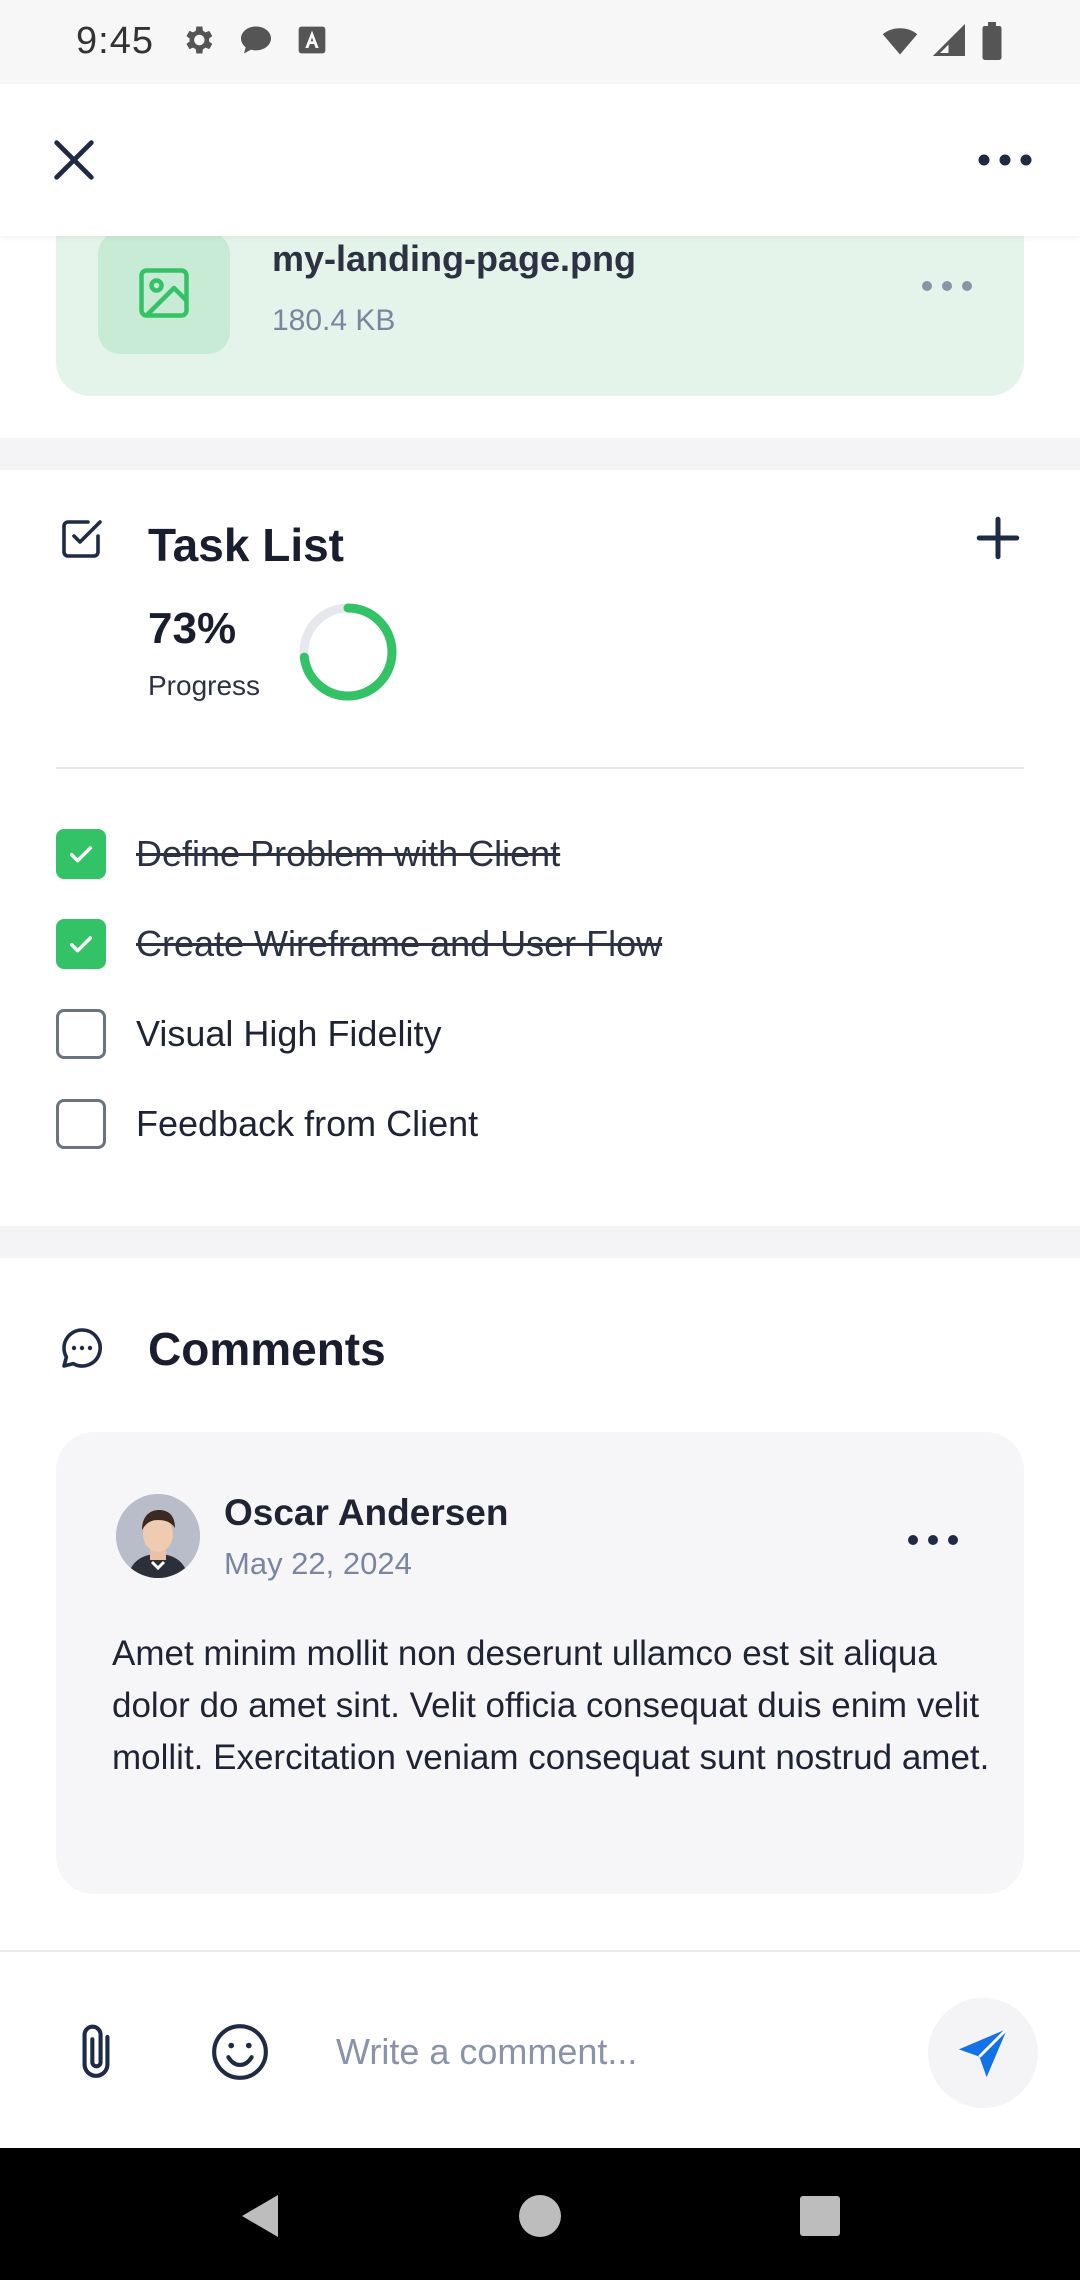 The image size is (1080, 2280). I want to click on chat-bubble-icon, so click(256, 40).